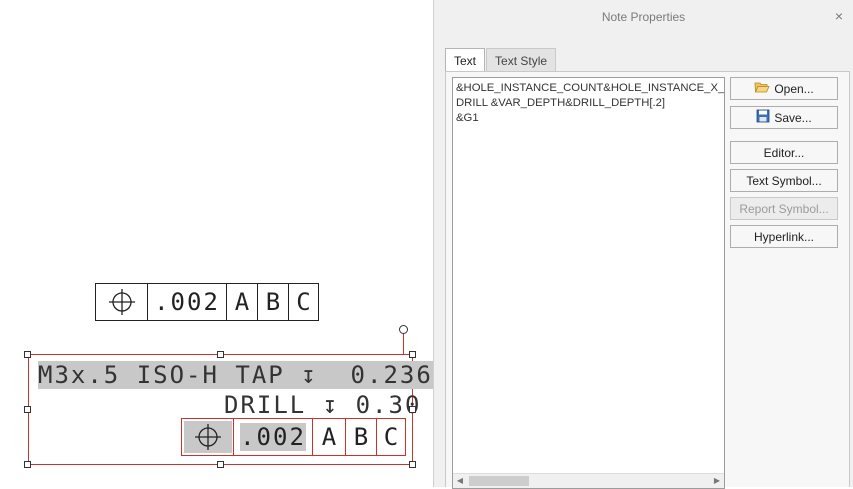 Image resolution: width=853 pixels, height=489 pixels. Describe the element at coordinates (762, 88) in the screenshot. I see `folder-open-icon` at that location.